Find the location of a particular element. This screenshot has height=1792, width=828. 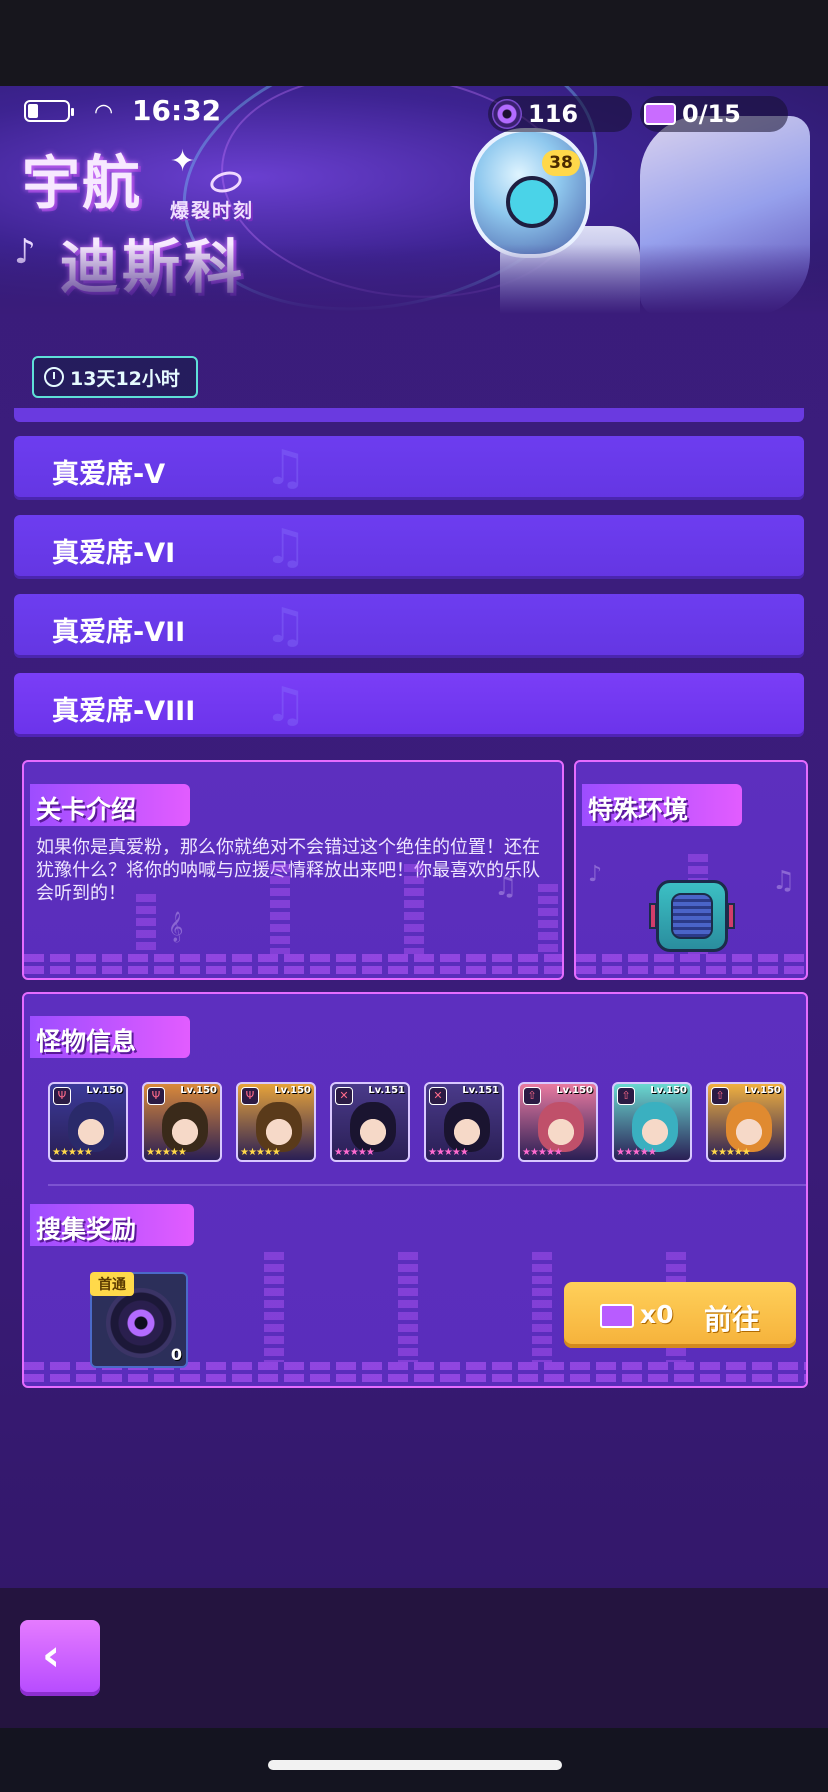

monster-title-tag: 怪物信息 is located at coordinates (110, 1037).